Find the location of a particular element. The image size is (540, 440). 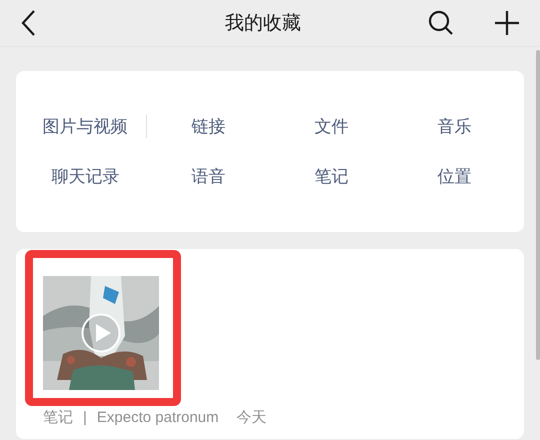

category-link: 位置 is located at coordinates (455, 177).